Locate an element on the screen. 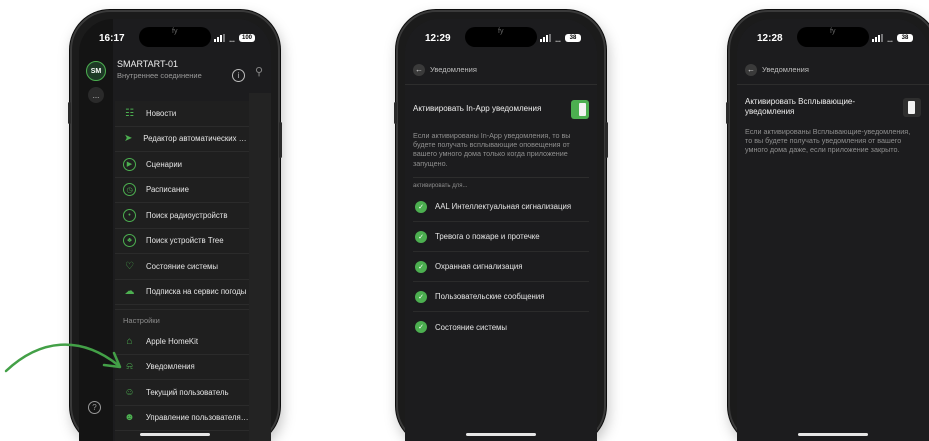 Image resolution: width=929 pixels, height=441 pixels. inapp-toggle is located at coordinates (580, 109).